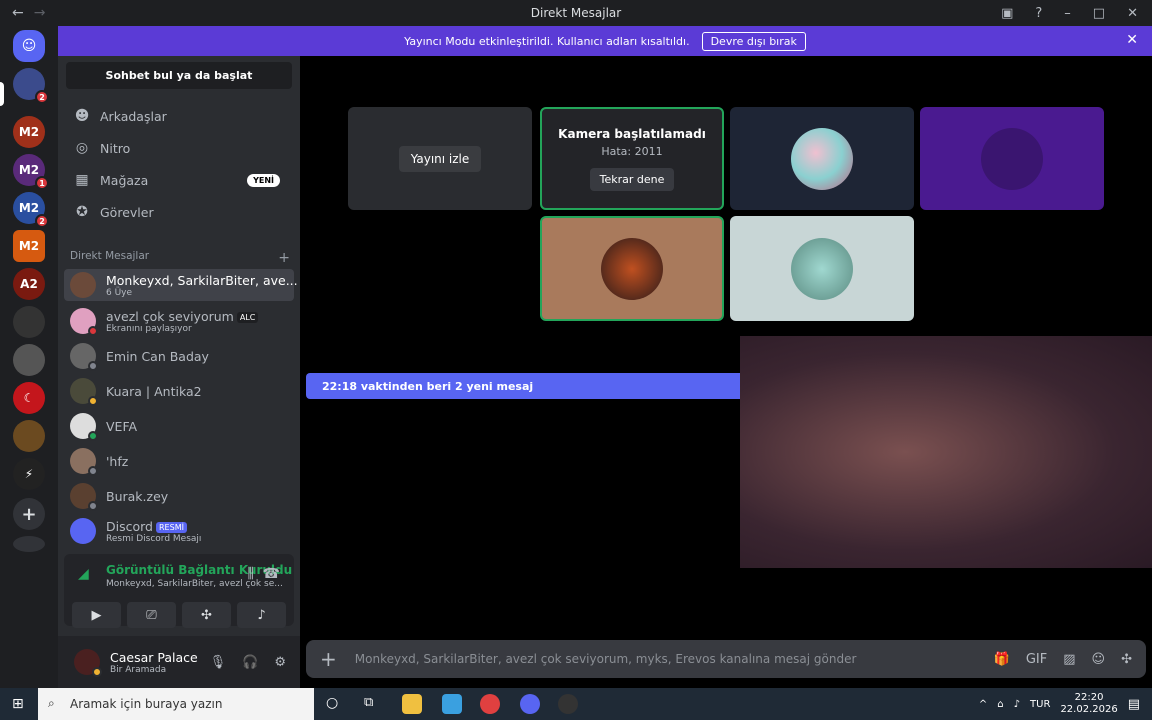 The height and width of the screenshot is (720, 1152). I want to click on noise-suppression-icon: ⫼, so click(251, 574).